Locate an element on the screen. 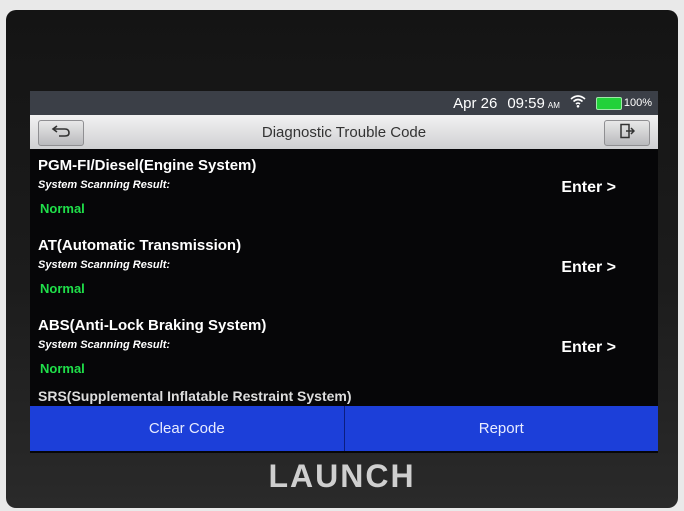 The image size is (684, 511). clear-code-button: Clear Code is located at coordinates (187, 428).